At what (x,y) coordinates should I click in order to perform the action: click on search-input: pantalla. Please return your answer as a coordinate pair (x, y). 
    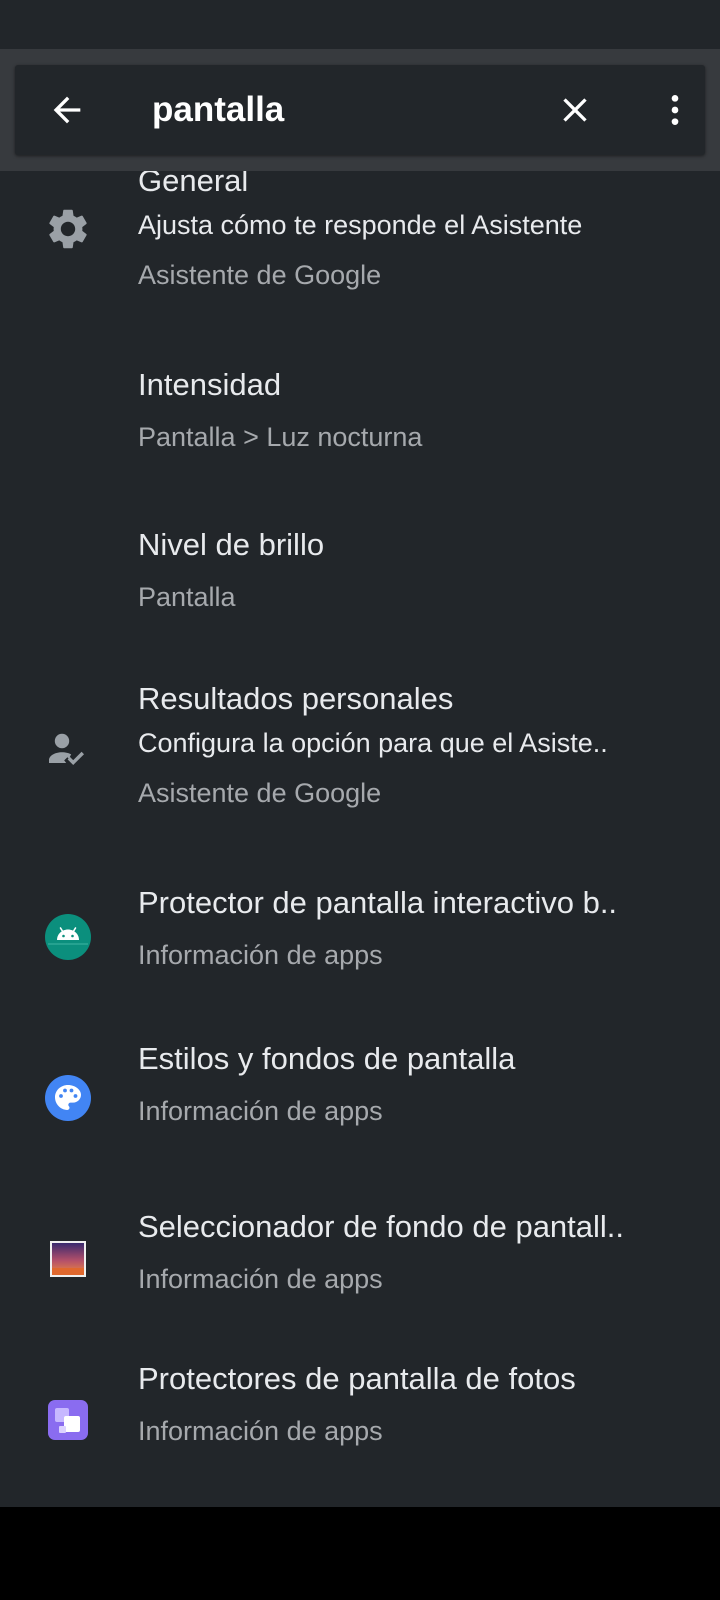
    Looking at the image, I should click on (342, 110).